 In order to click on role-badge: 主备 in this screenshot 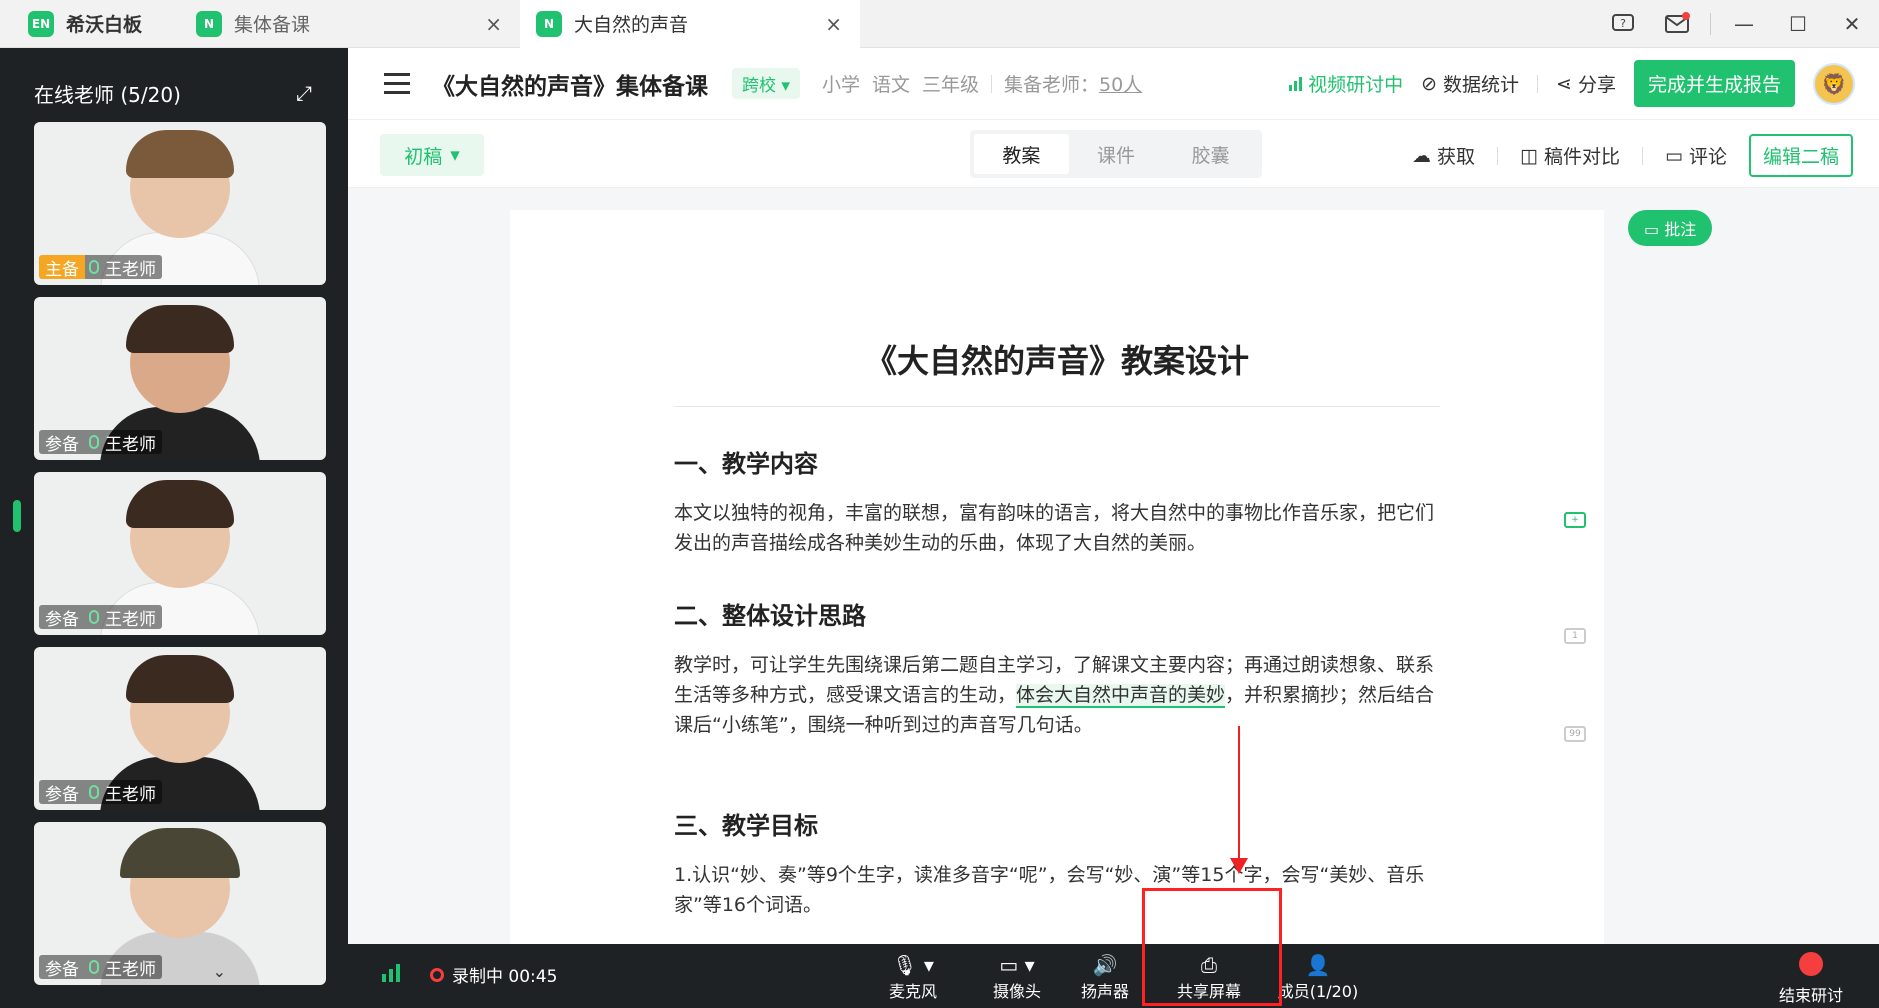, I will do `click(62, 267)`.